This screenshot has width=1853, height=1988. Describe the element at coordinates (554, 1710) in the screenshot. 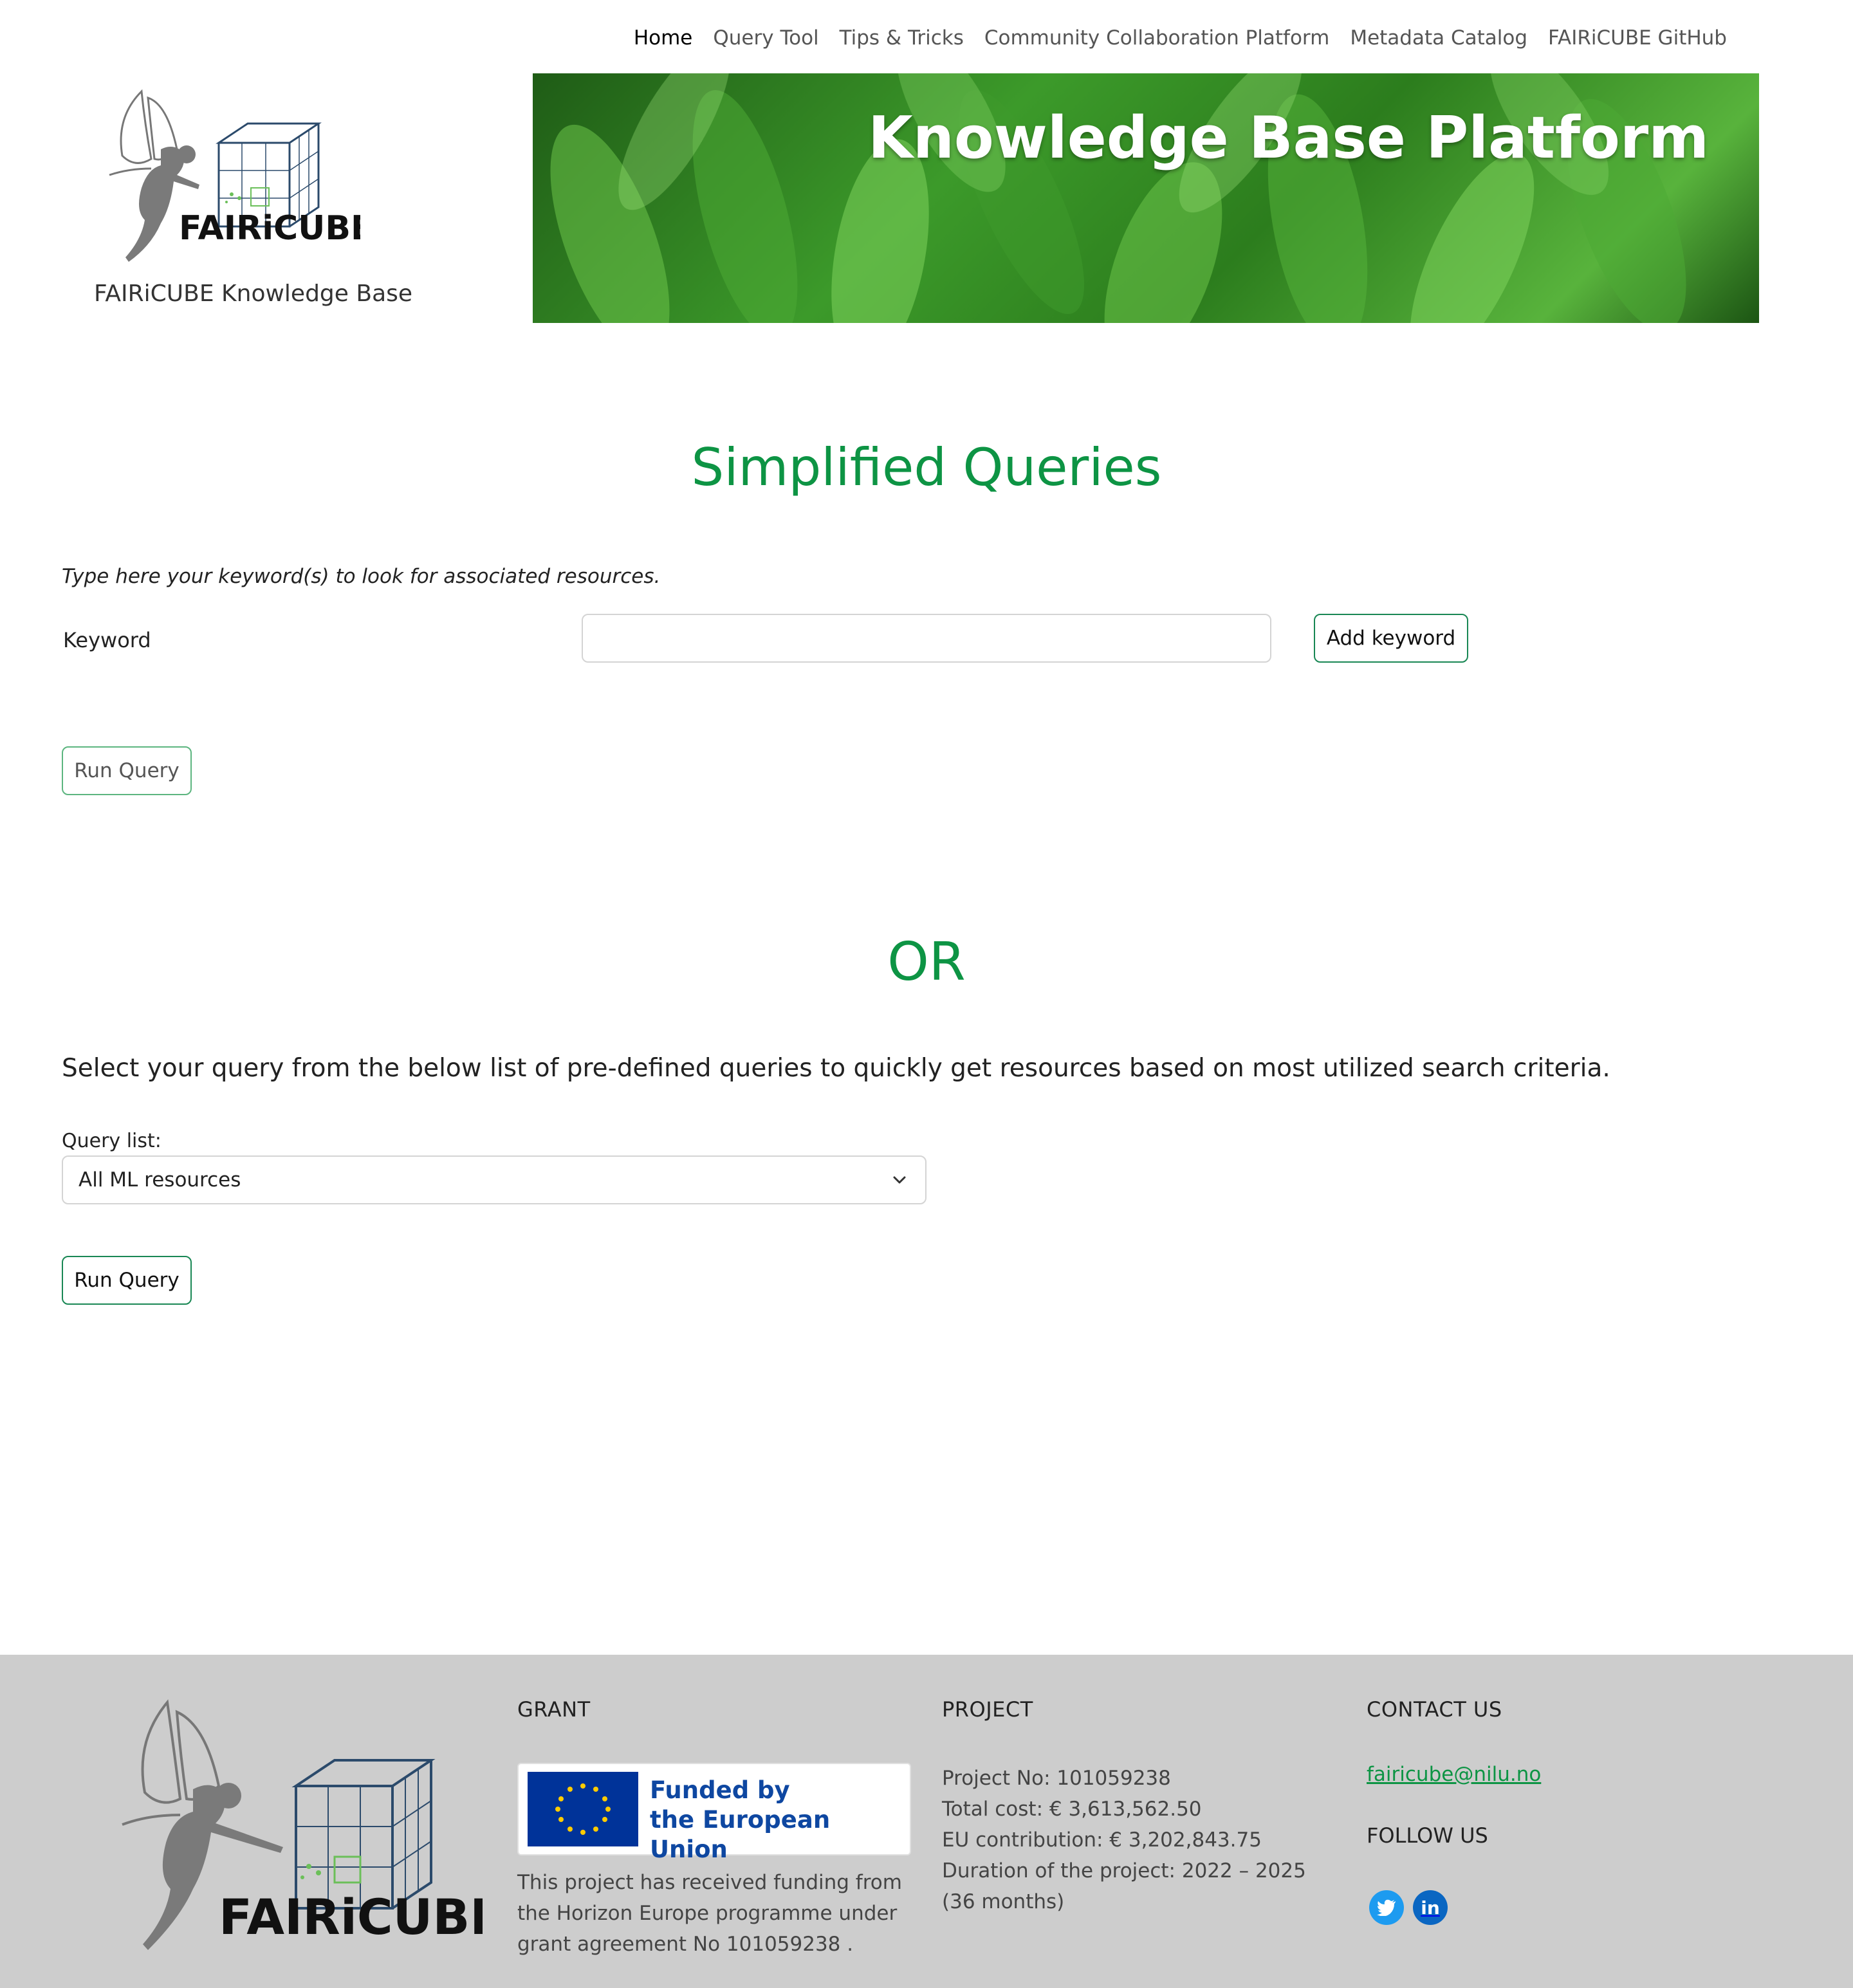

I see `grant-heading: GRANT` at that location.